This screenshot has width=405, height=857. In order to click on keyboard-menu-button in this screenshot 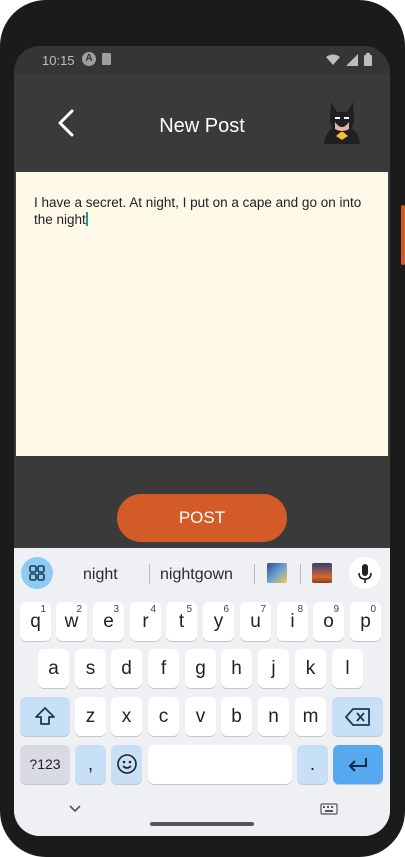, I will do `click(37, 573)`.